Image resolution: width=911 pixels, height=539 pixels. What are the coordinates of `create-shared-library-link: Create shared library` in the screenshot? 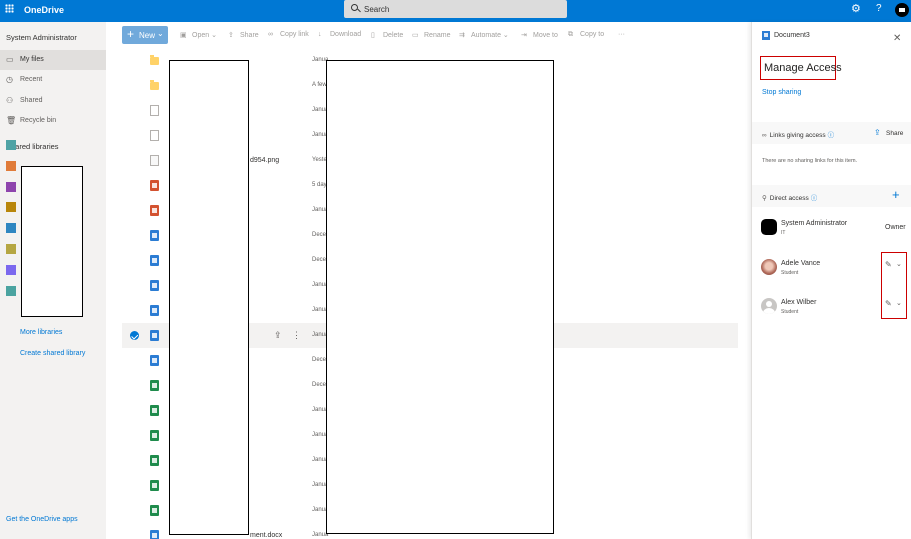 It's located at (52, 353).